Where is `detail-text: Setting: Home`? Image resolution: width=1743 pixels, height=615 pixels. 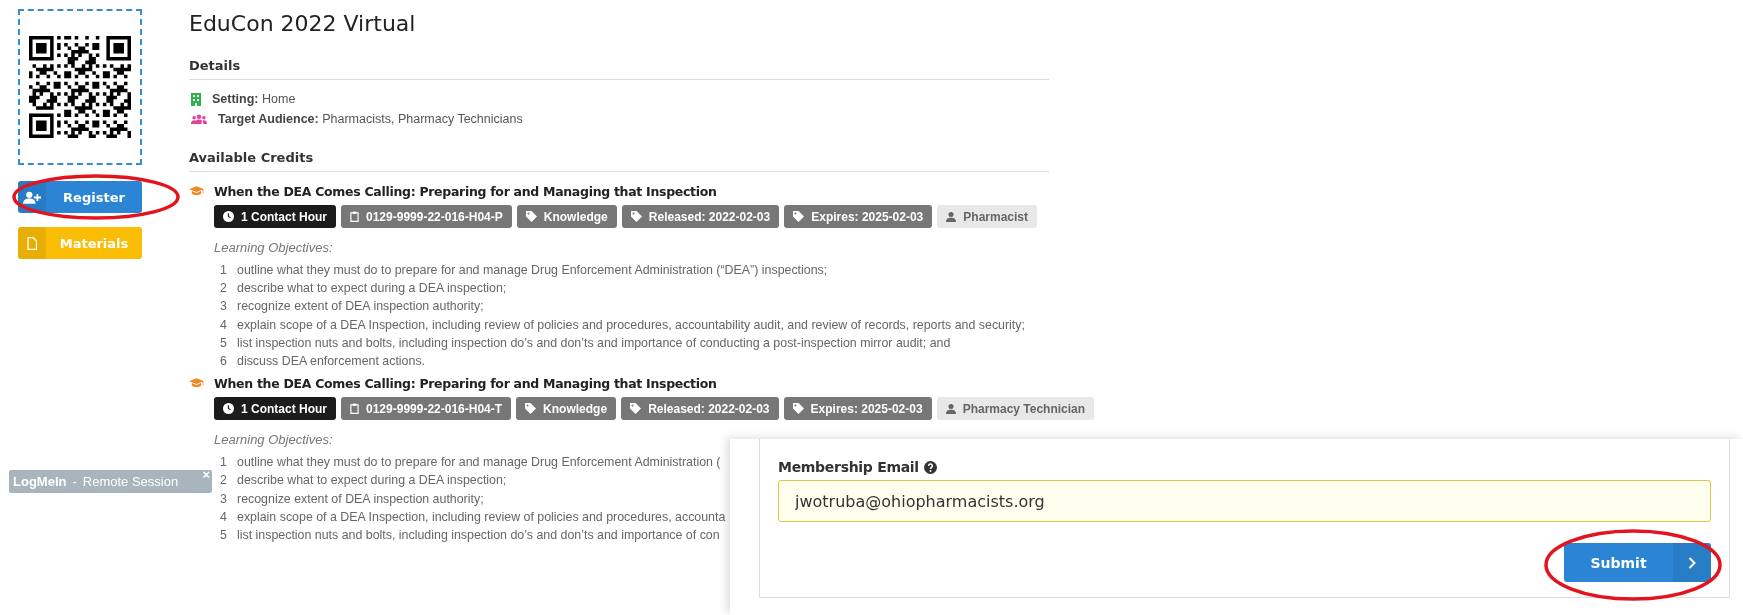 detail-text: Setting: Home is located at coordinates (254, 99).